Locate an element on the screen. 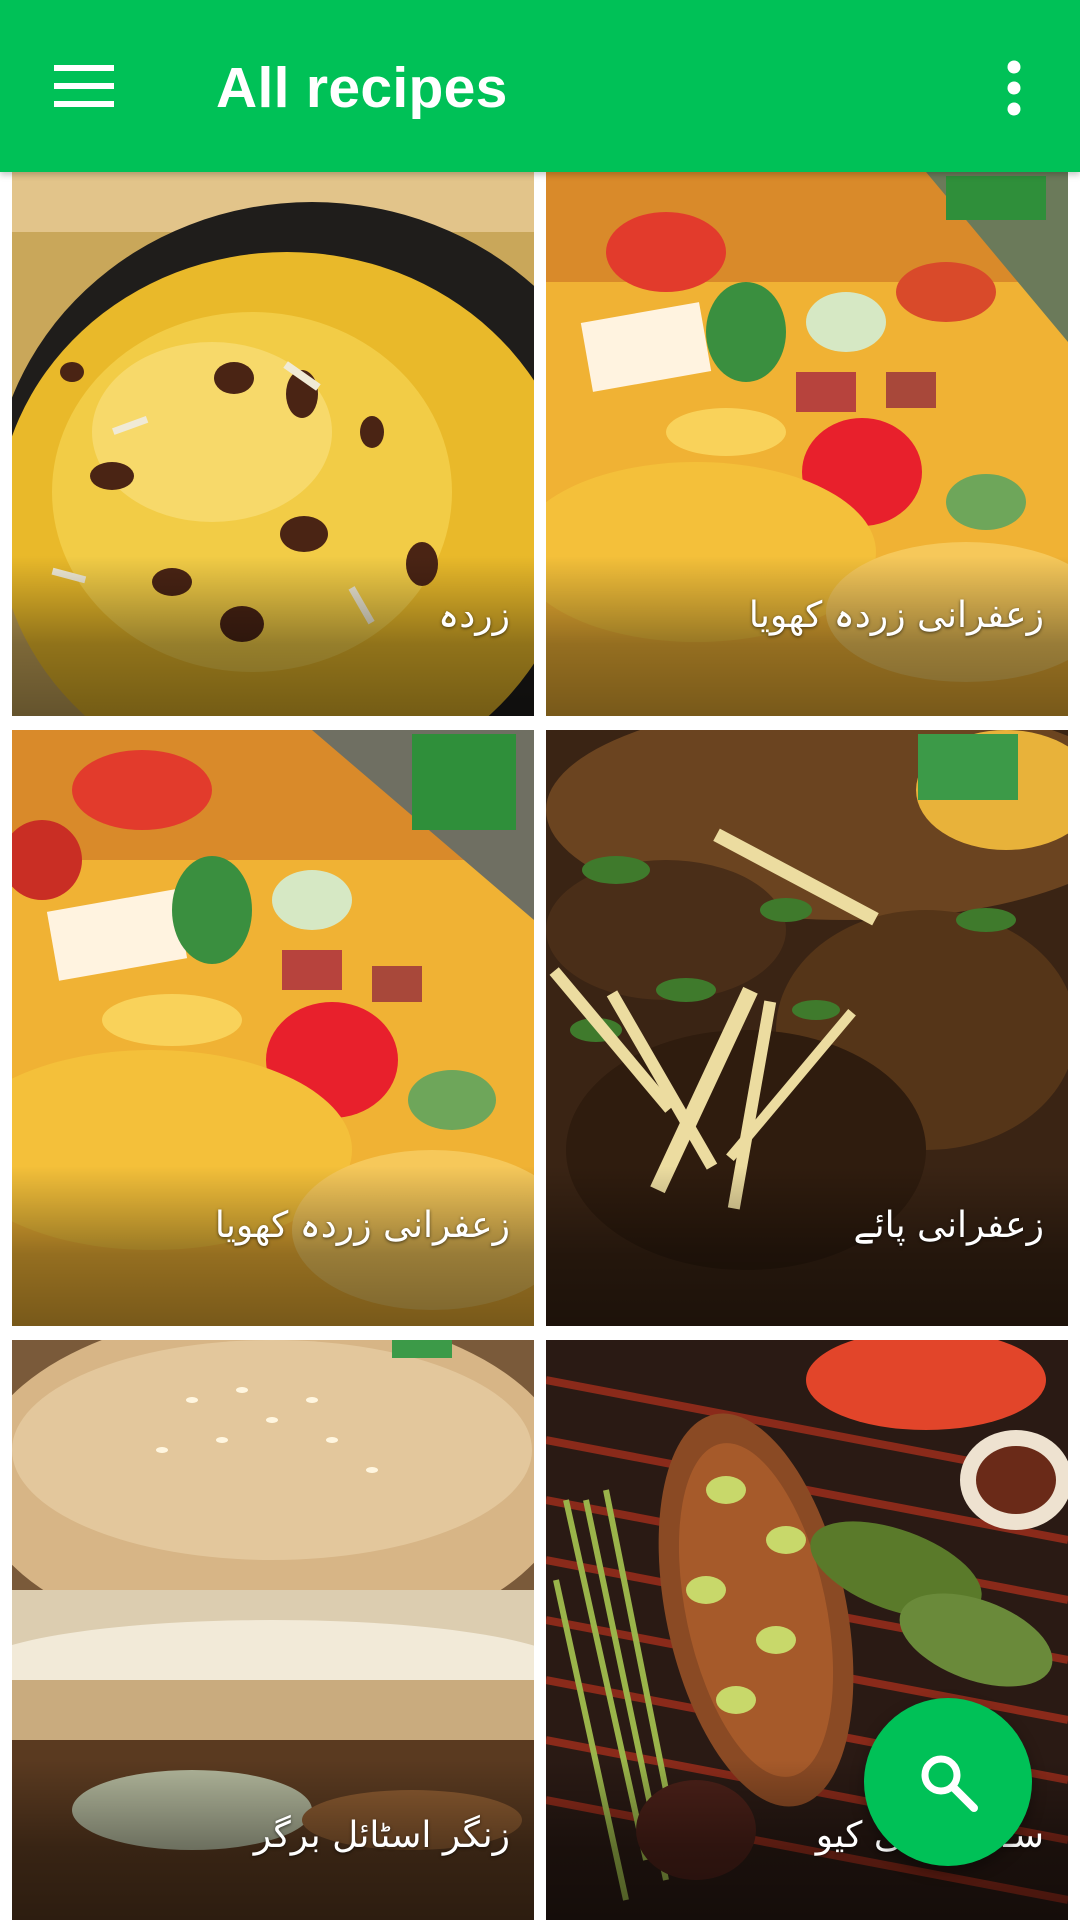 This screenshot has height=1920, width=1080. search-icon is located at coordinates (949, 1783).